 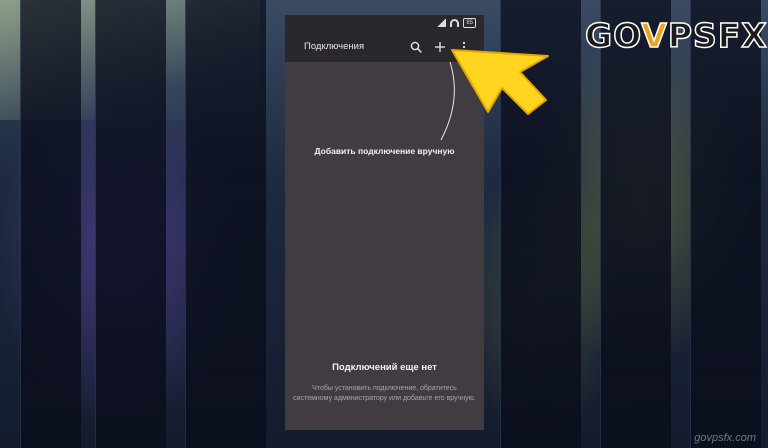 What do you see at coordinates (334, 46) in the screenshot?
I see `page-title: Подключения` at bounding box center [334, 46].